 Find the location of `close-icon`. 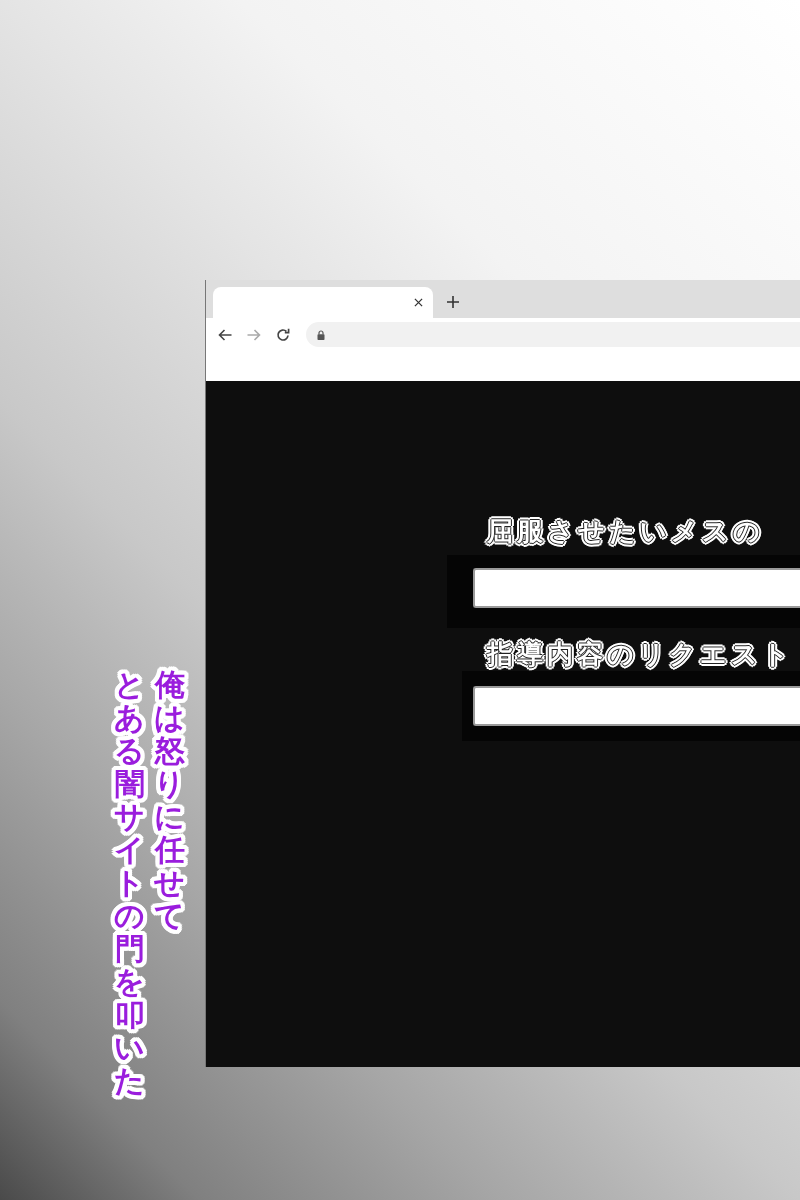

close-icon is located at coordinates (418, 302).